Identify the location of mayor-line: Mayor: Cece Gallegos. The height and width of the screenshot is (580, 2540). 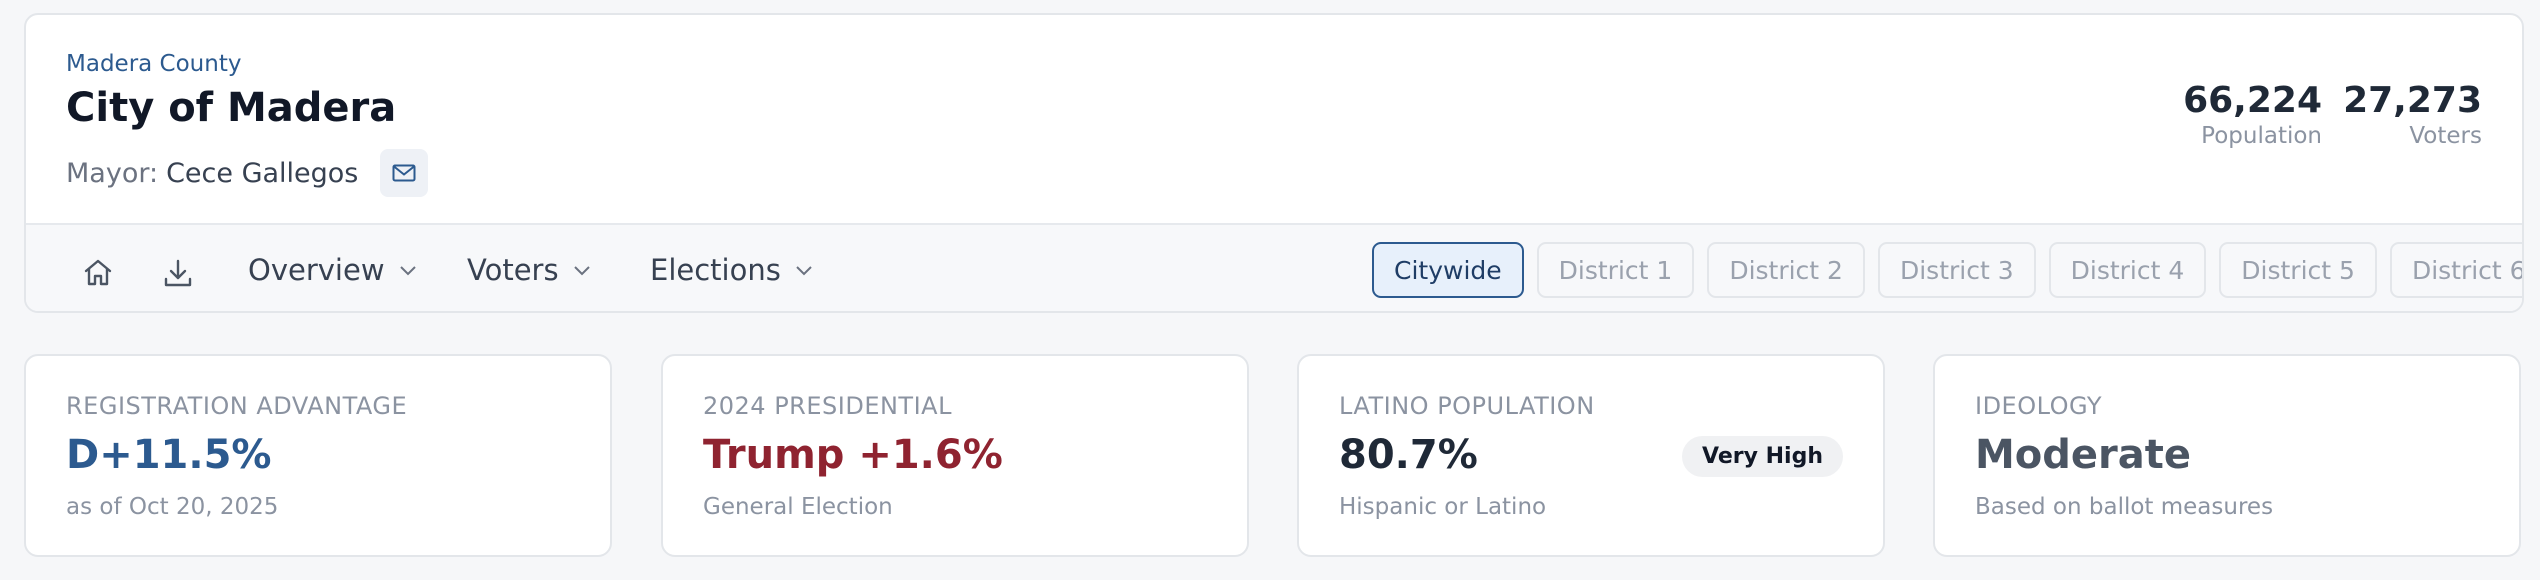
(247, 173).